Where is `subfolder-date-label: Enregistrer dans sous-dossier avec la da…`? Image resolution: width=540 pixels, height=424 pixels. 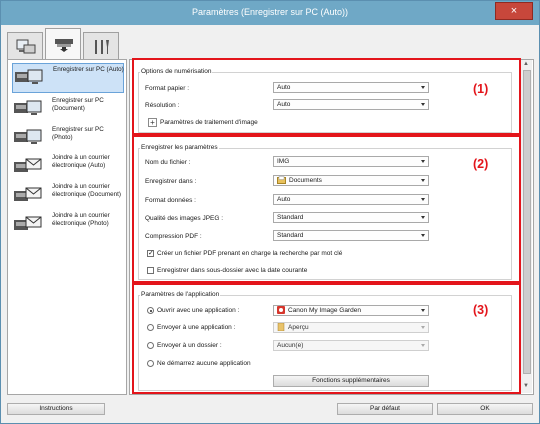
subfolder-date-label: Enregistrer dans sous-dossier avec la da… is located at coordinates (232, 270).